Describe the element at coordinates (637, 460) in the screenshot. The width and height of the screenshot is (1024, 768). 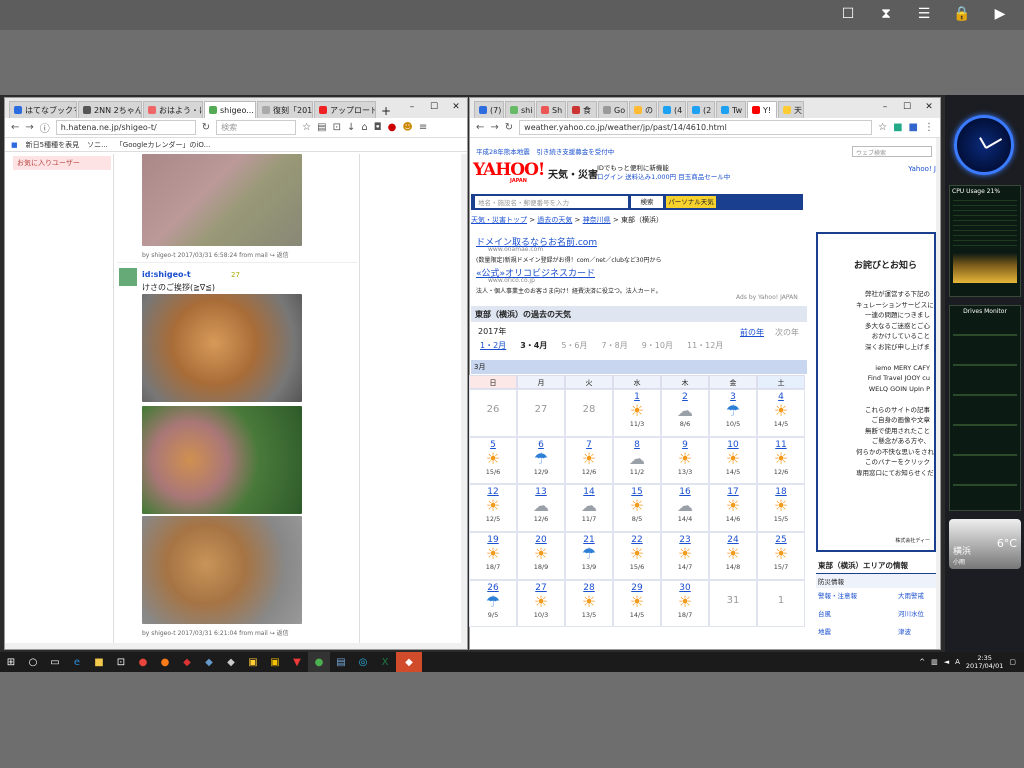
I see `calendar-day: 8 ☁ 11/2` at that location.